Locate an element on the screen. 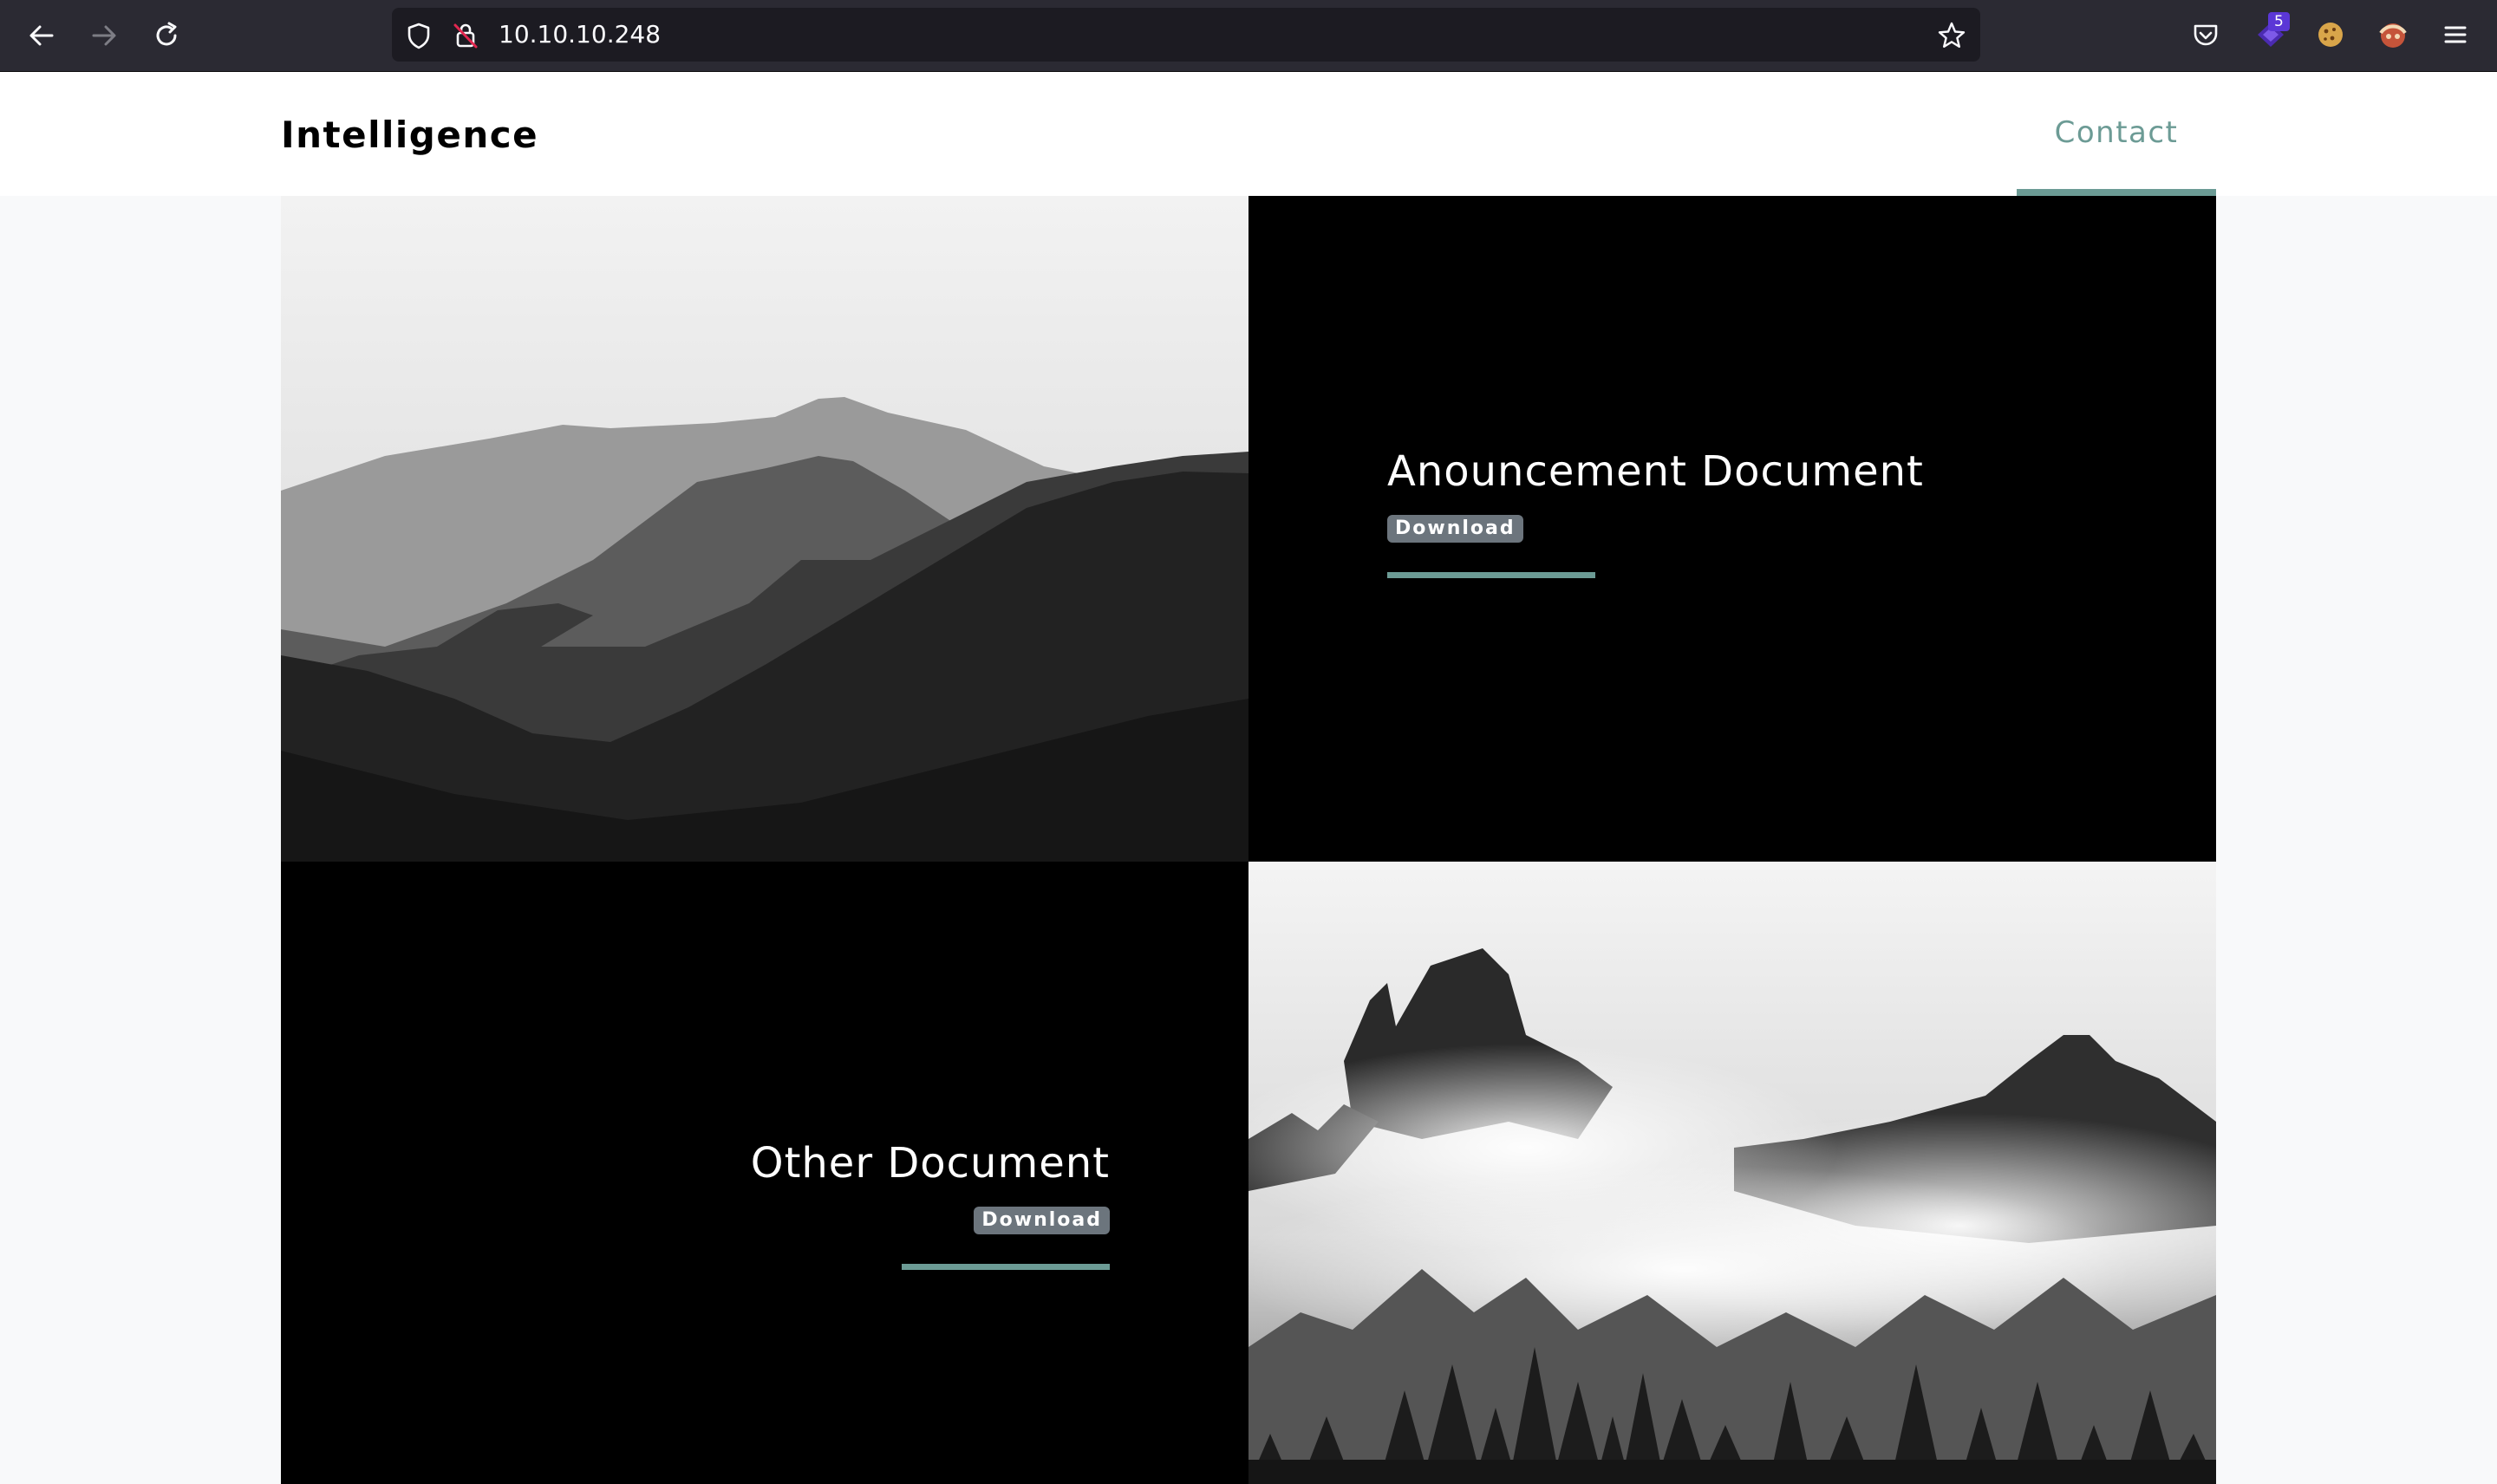 The image size is (2497, 1484). back-button is located at coordinates (41, 35).